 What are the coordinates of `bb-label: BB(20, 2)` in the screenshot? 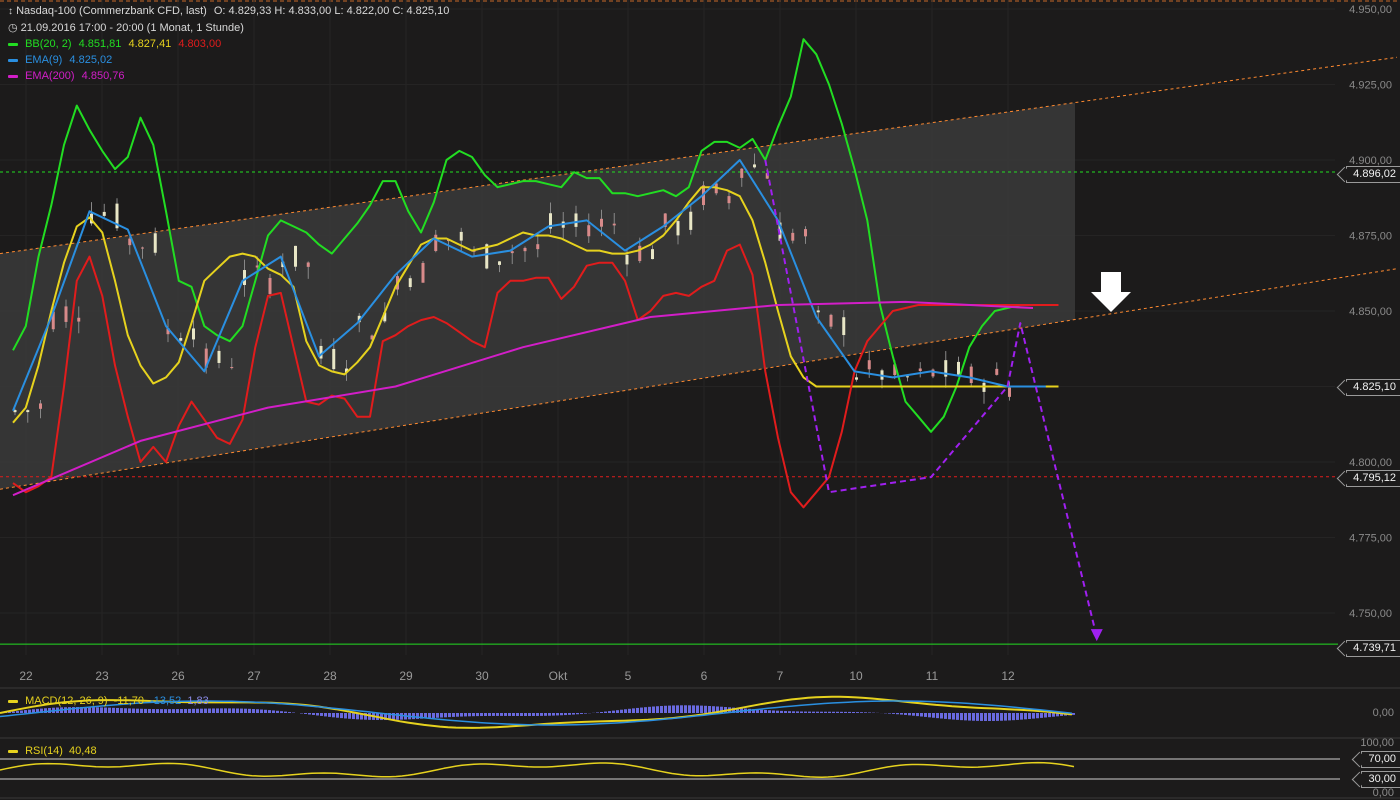 It's located at (48, 44).